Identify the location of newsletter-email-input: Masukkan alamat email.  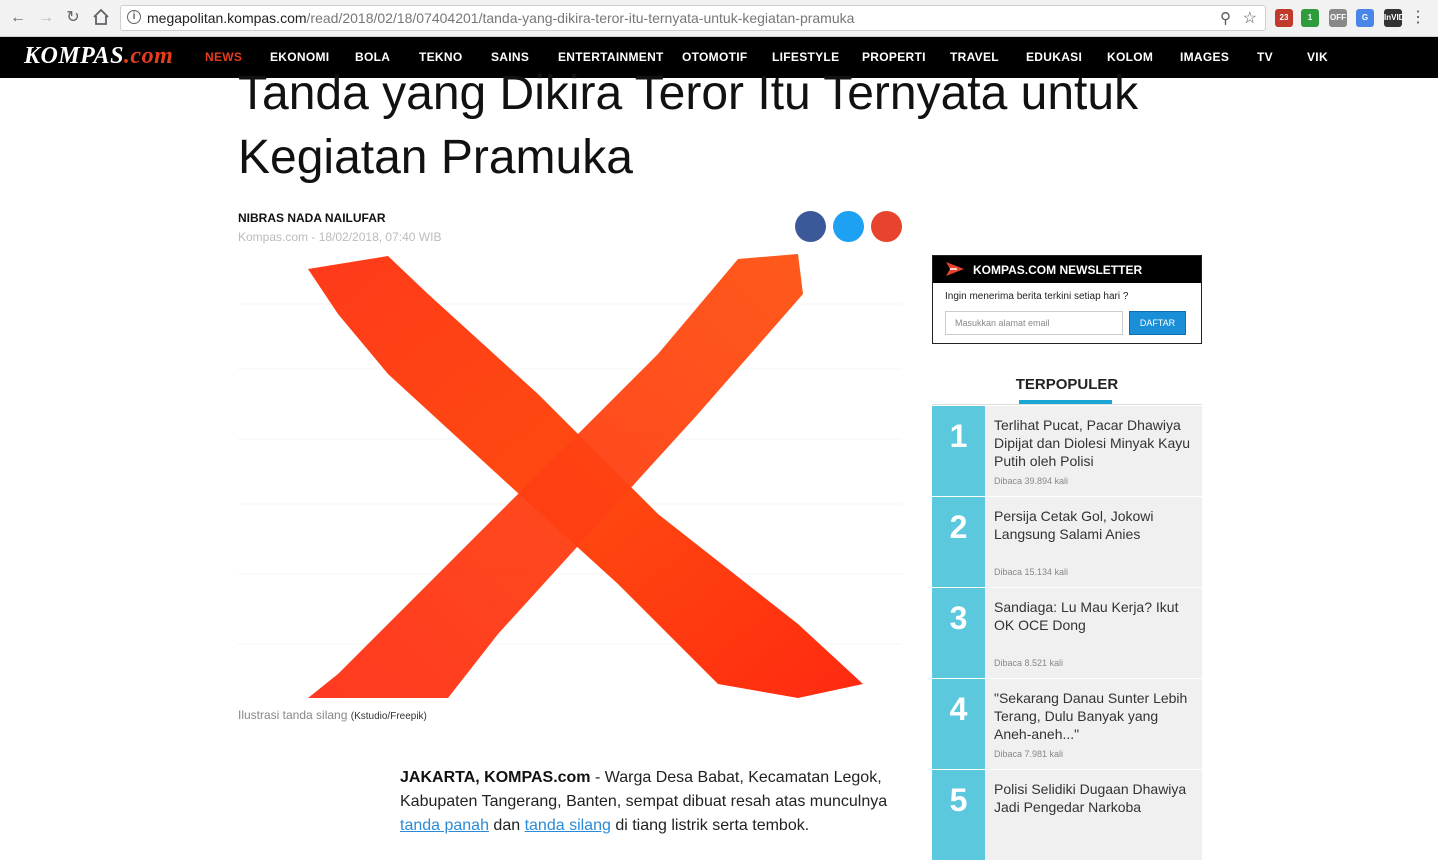
(1034, 323).